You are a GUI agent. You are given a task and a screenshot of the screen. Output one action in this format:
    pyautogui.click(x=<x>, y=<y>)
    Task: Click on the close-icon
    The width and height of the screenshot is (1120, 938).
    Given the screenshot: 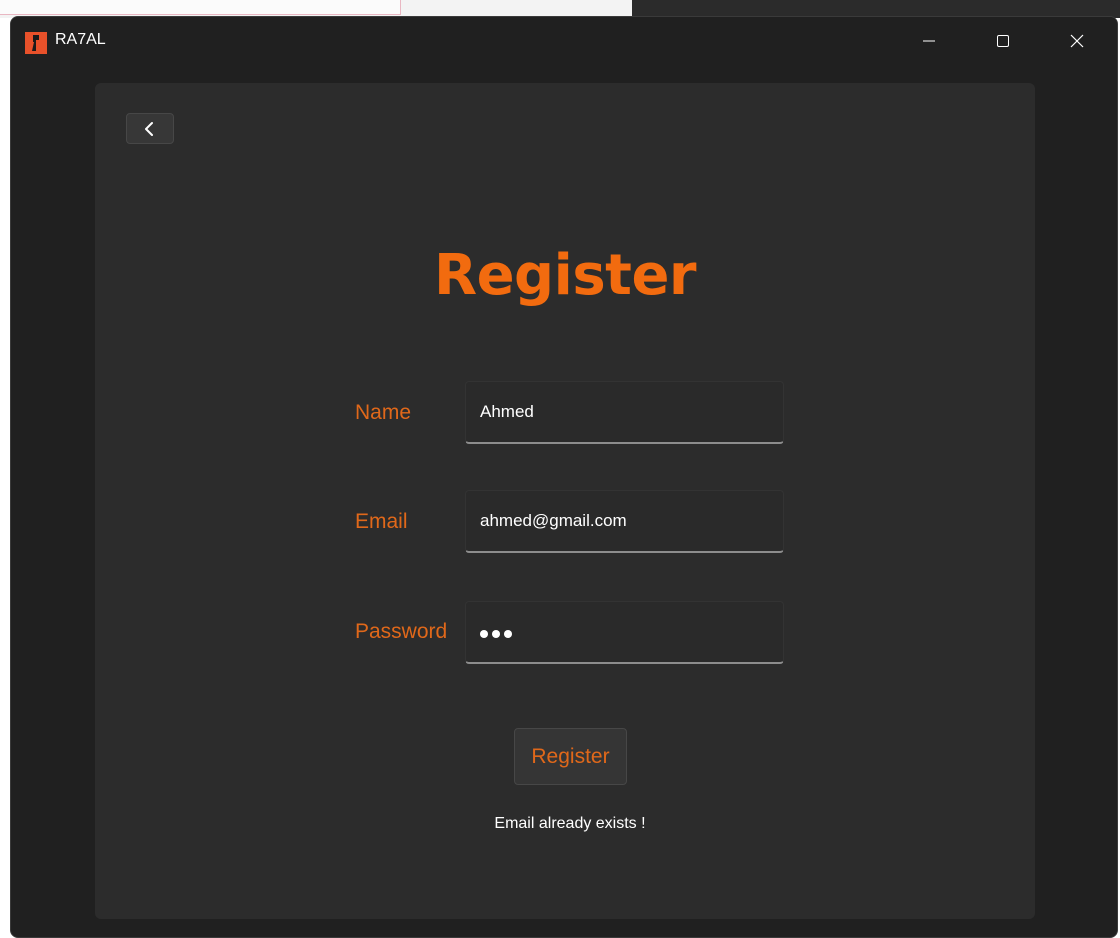 What is the action you would take?
    pyautogui.click(x=1077, y=41)
    